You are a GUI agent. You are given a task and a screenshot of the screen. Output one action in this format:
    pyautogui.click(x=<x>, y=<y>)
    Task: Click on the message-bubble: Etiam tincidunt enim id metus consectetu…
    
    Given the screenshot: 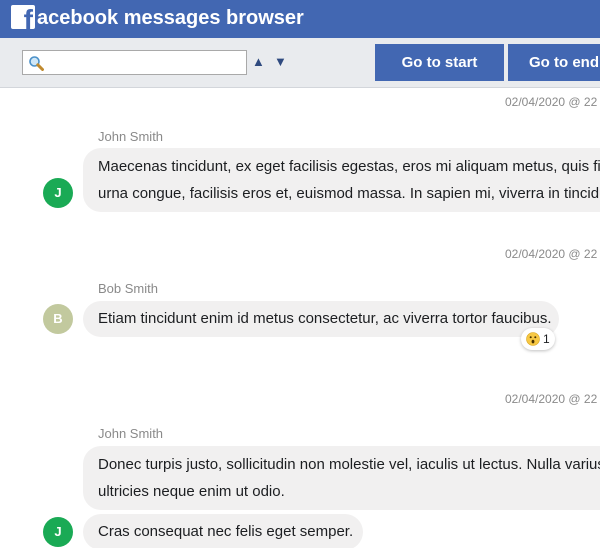 What is the action you would take?
    pyautogui.click(x=321, y=319)
    